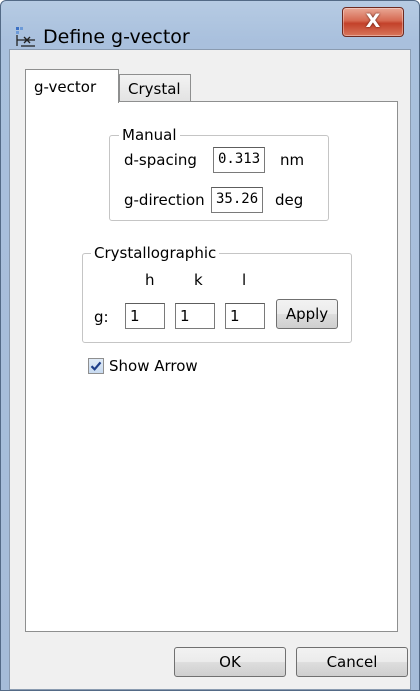 The height and width of the screenshot is (691, 420). I want to click on manual-group-legend: Manual, so click(149, 135).